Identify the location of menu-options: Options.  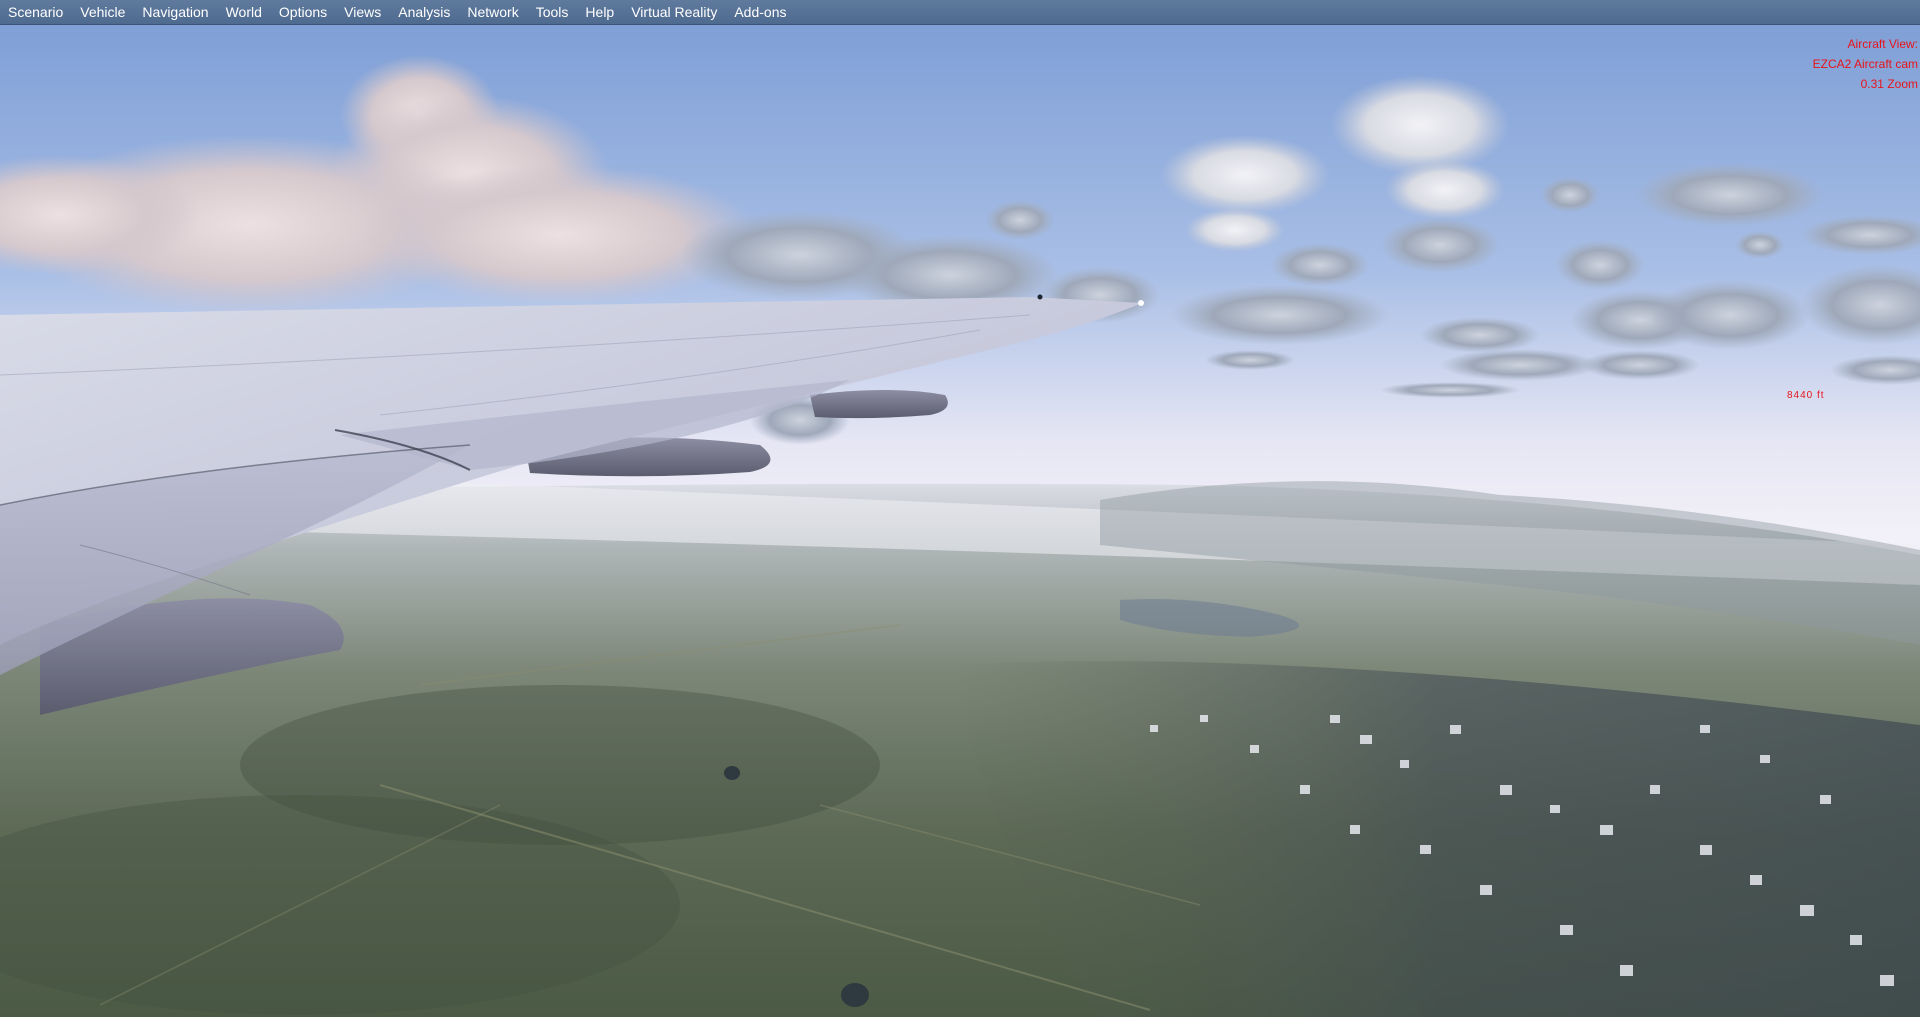
(305, 12).